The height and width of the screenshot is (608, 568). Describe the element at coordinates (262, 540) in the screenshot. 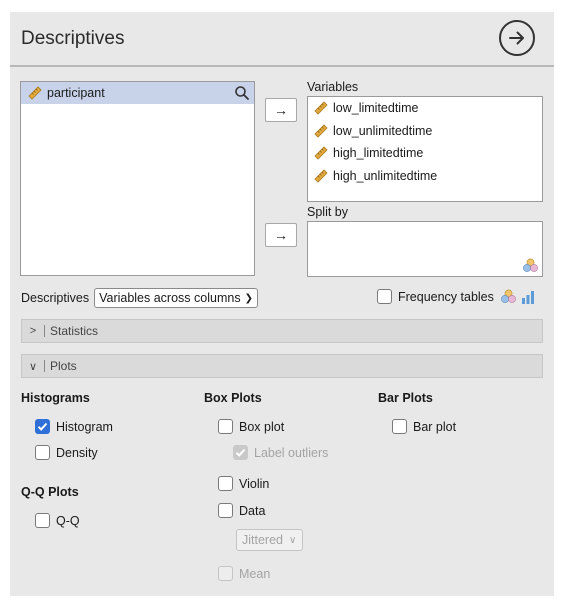

I see `jitter-select-value: Jittered` at that location.